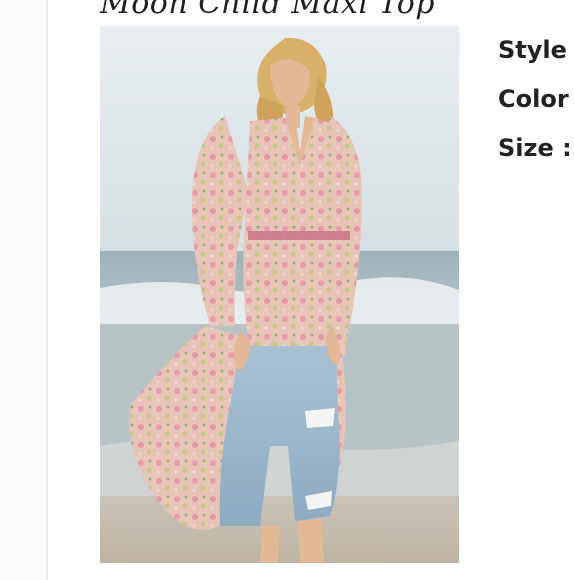 The image size is (574, 580). I want to click on color-label: Color, so click(533, 99).